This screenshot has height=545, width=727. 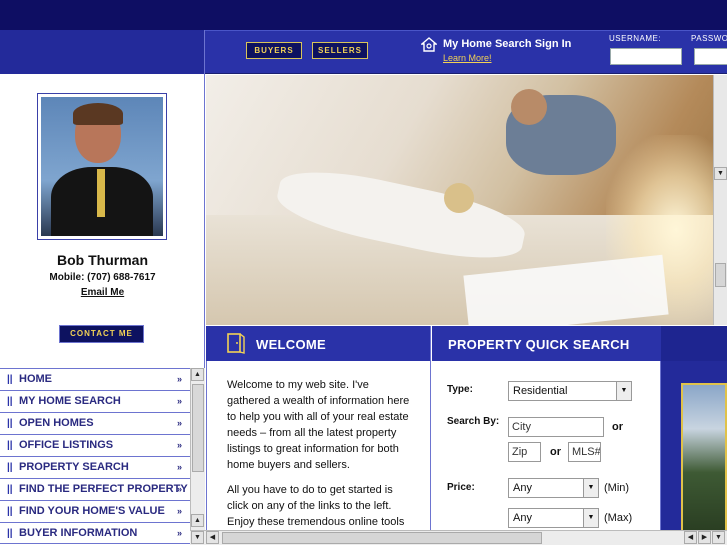 What do you see at coordinates (102, 260) in the screenshot?
I see `agent-name: Bob Thurman` at bounding box center [102, 260].